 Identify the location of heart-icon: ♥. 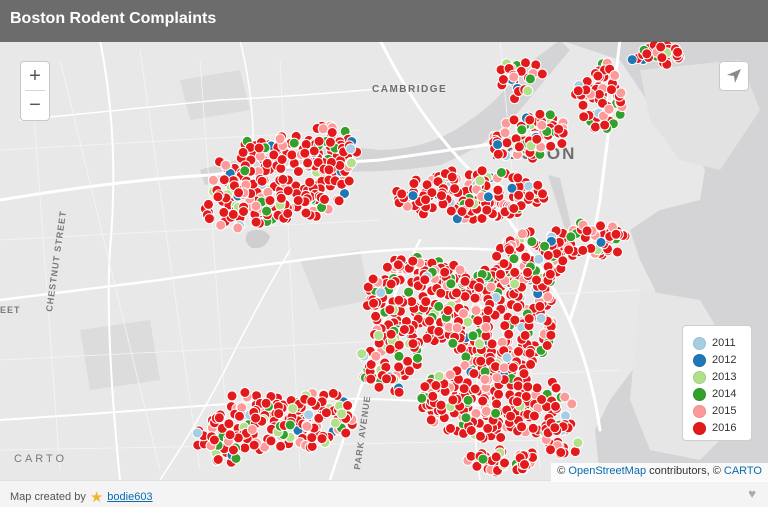
(752, 493).